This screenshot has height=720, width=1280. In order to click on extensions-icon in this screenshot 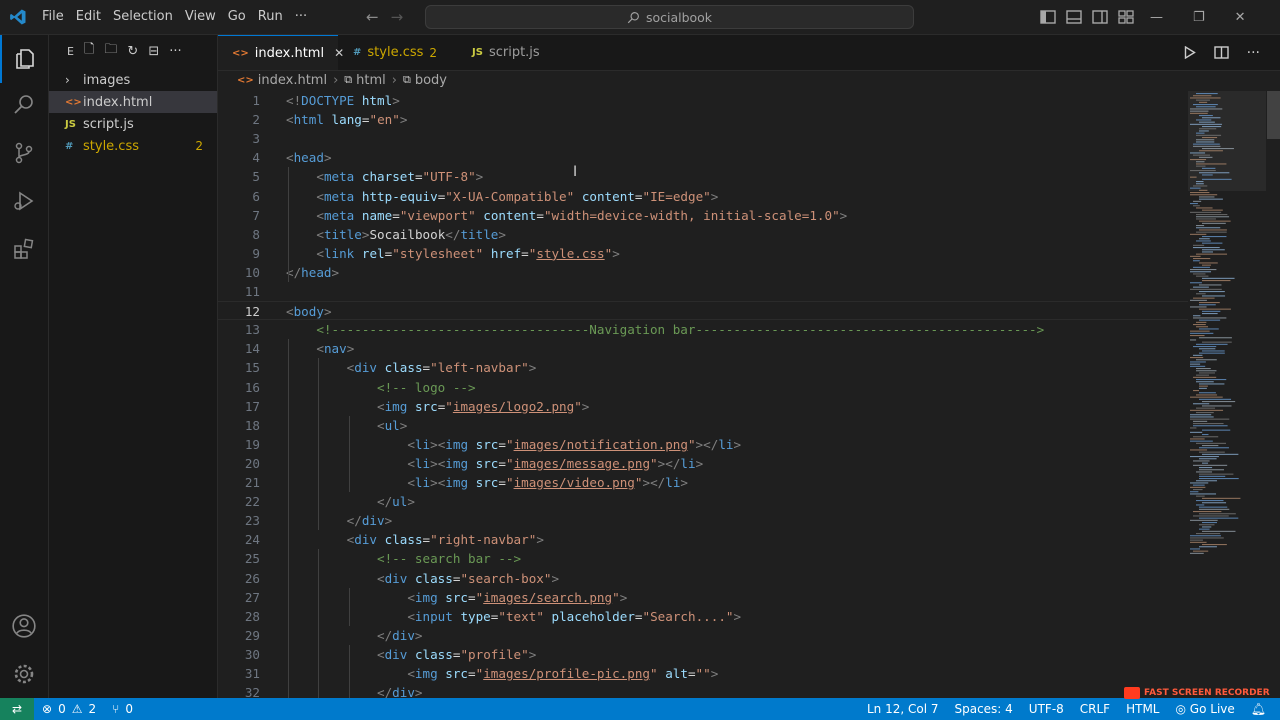, I will do `click(24, 248)`.